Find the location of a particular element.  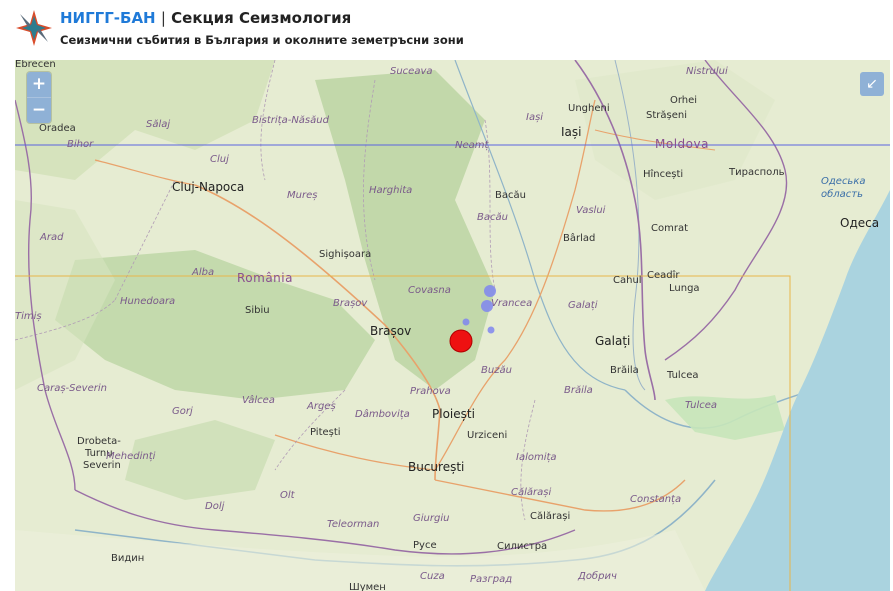

city-label: Oradea is located at coordinates (57, 128).